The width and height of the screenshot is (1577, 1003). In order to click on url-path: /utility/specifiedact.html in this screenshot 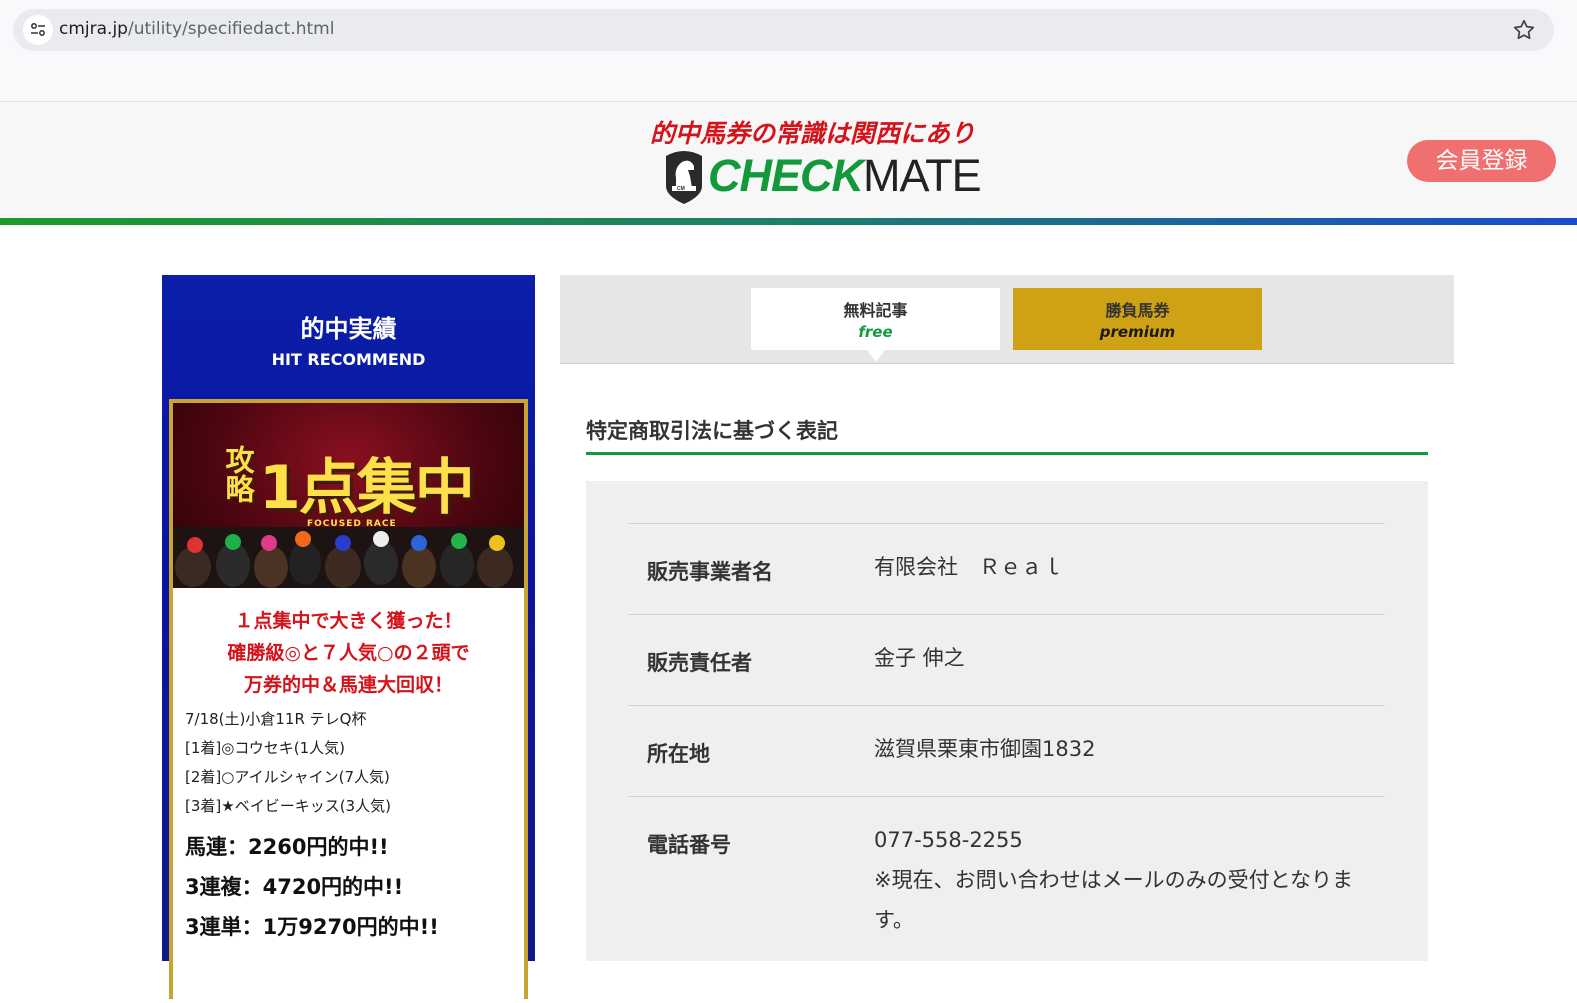, I will do `click(231, 29)`.